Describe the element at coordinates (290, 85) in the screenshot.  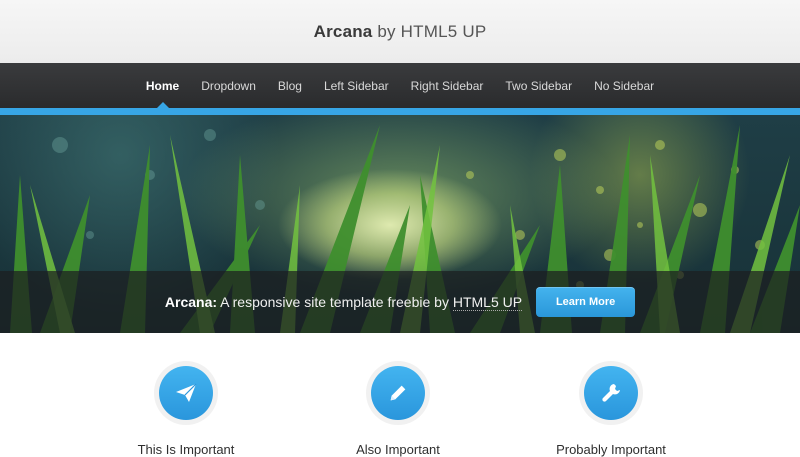
I see `nav-item-blog: Blog` at that location.